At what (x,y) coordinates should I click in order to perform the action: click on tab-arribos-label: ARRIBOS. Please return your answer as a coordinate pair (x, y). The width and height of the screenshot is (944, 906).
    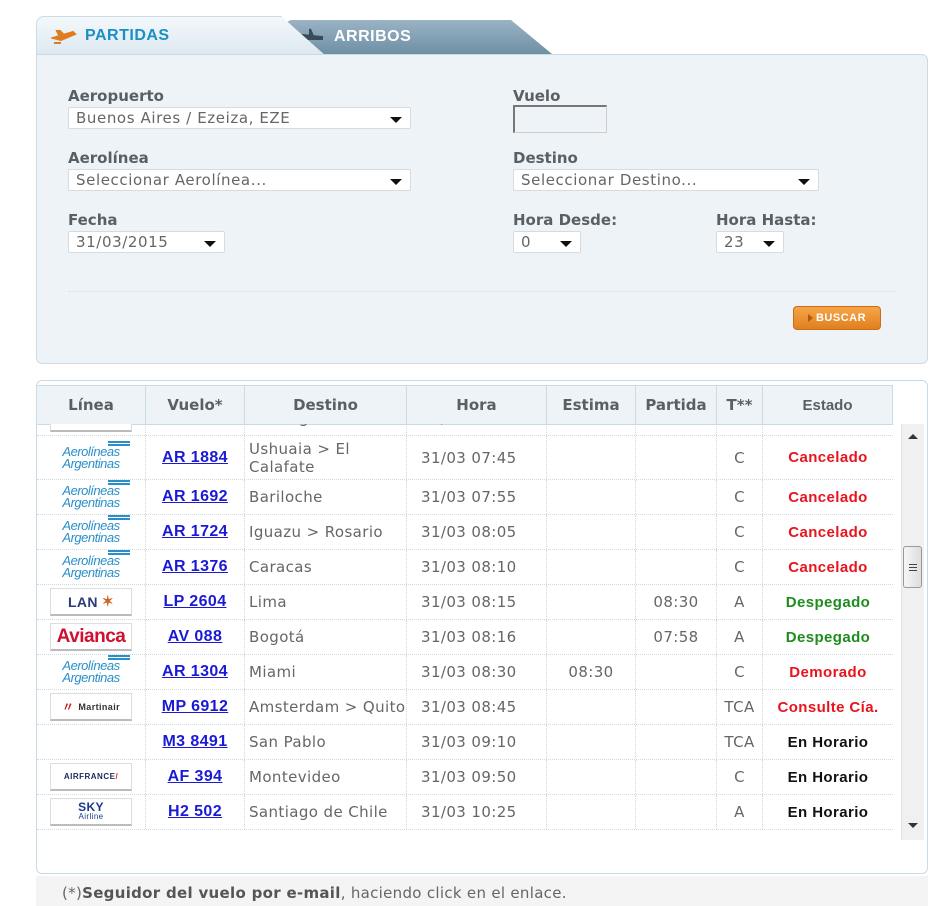
    Looking at the image, I should click on (373, 36).